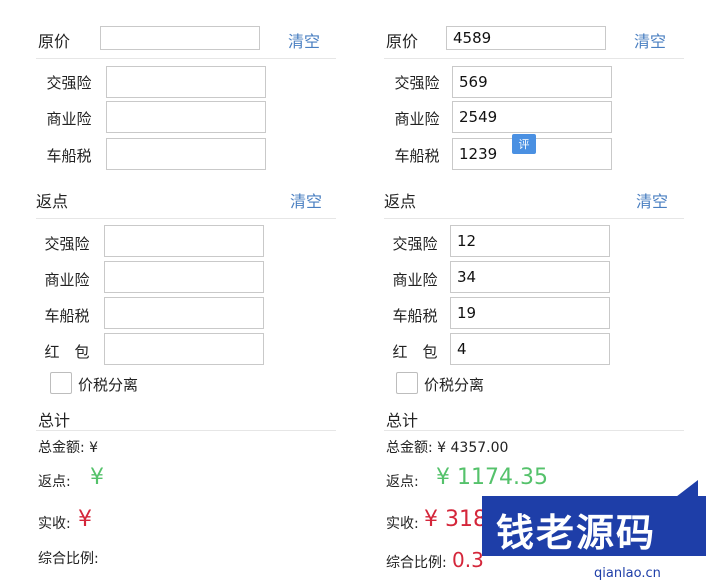  Describe the element at coordinates (186, 82) in the screenshot. I see `insurance-input-compulsory` at that location.